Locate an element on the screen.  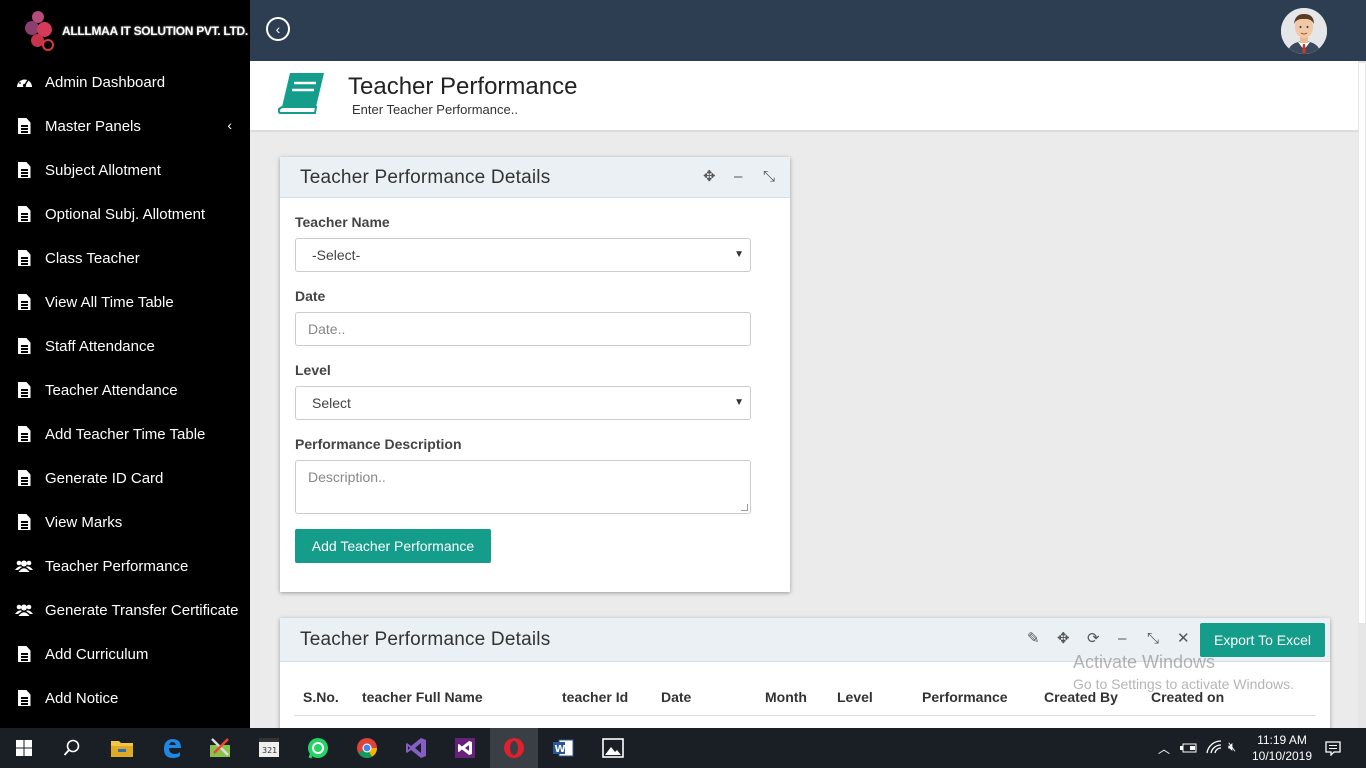
sidebar-item-label: View Marks is located at coordinates (84, 522).